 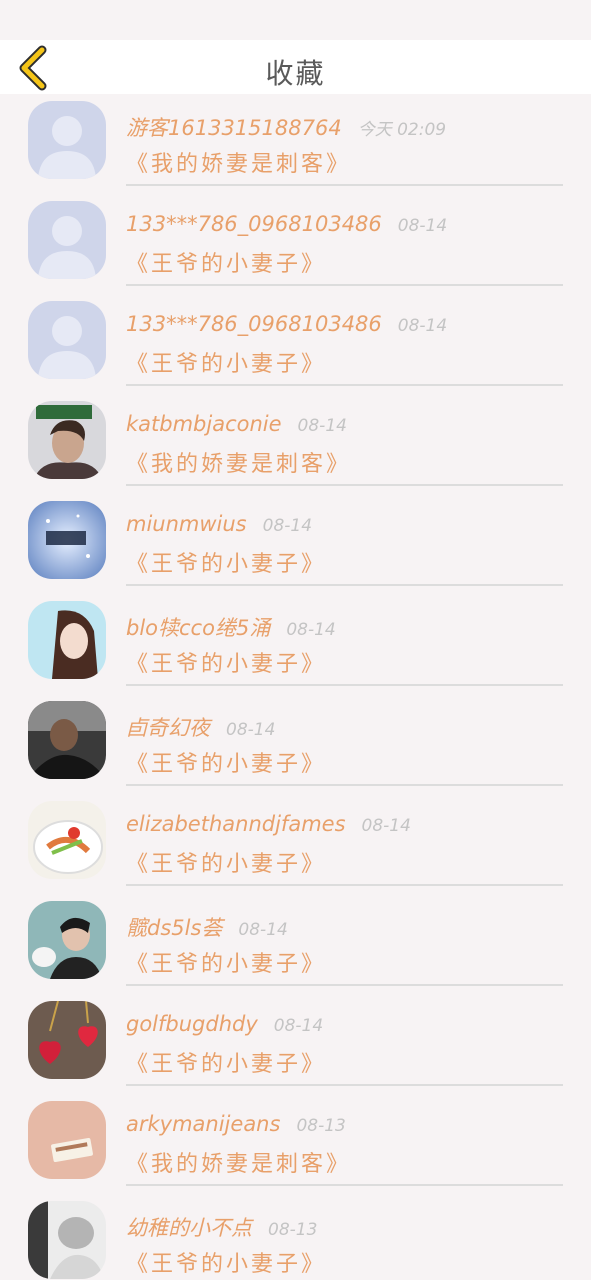 I want to click on list-item: blo犊cco绻5涌 08-14 《王爷的小妻子》, so click(x=295, y=644).